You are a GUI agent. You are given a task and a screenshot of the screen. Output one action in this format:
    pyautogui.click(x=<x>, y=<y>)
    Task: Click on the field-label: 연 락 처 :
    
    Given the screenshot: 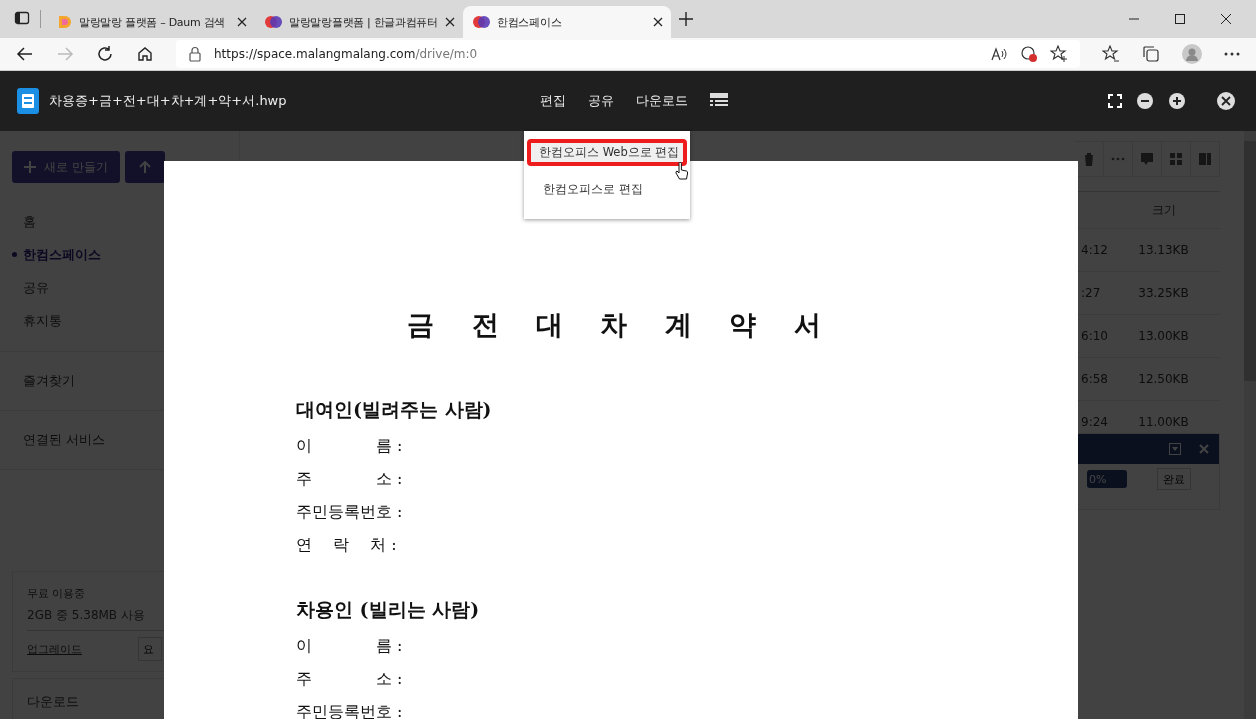 What is the action you would take?
    pyautogui.click(x=347, y=545)
    